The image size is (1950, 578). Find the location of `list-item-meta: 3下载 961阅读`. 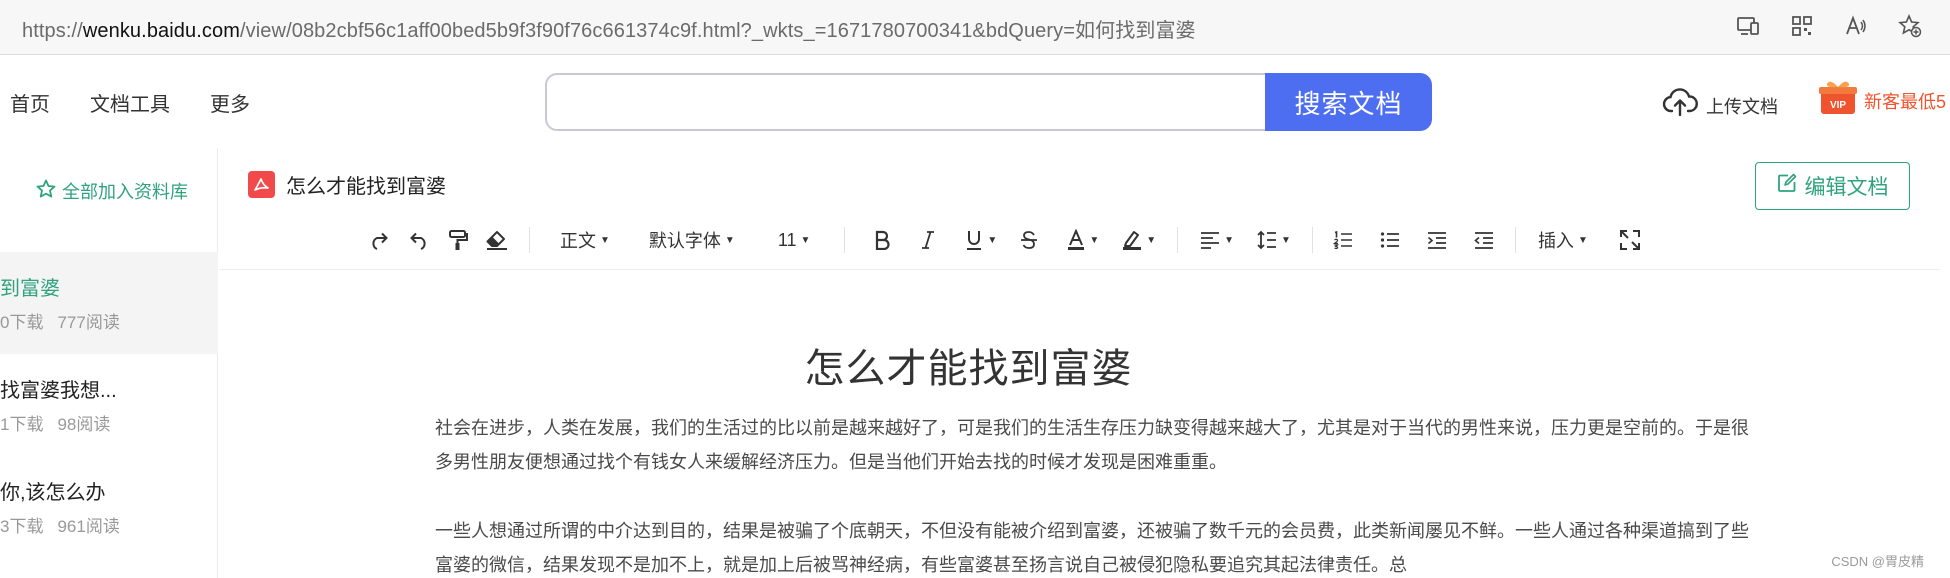

list-item-meta: 3下载 961阅读 is located at coordinates (60, 526).